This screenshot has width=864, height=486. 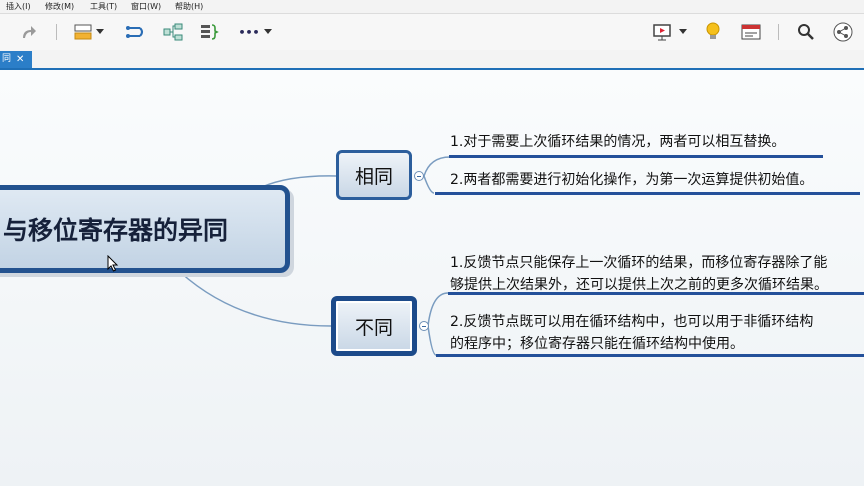 I want to click on subtopic-text: 2.两者都需要进行初始化操作，为第一次运算提供初始值。, so click(x=632, y=180).